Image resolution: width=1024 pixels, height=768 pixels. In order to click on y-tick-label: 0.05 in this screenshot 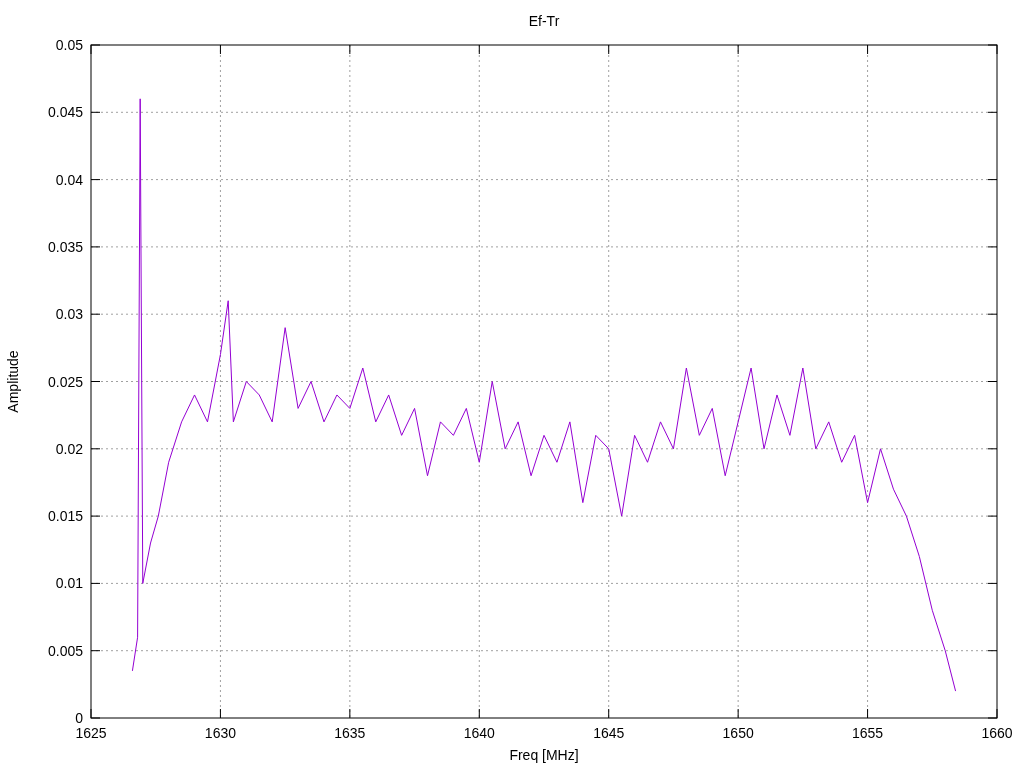, I will do `click(69, 45)`.